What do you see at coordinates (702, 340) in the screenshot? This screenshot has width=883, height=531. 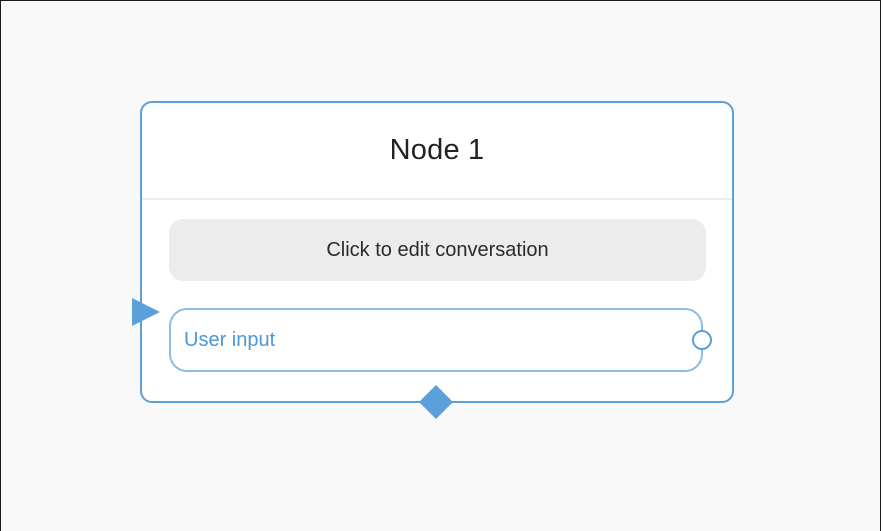 I see `output-port-circle-icon` at bounding box center [702, 340].